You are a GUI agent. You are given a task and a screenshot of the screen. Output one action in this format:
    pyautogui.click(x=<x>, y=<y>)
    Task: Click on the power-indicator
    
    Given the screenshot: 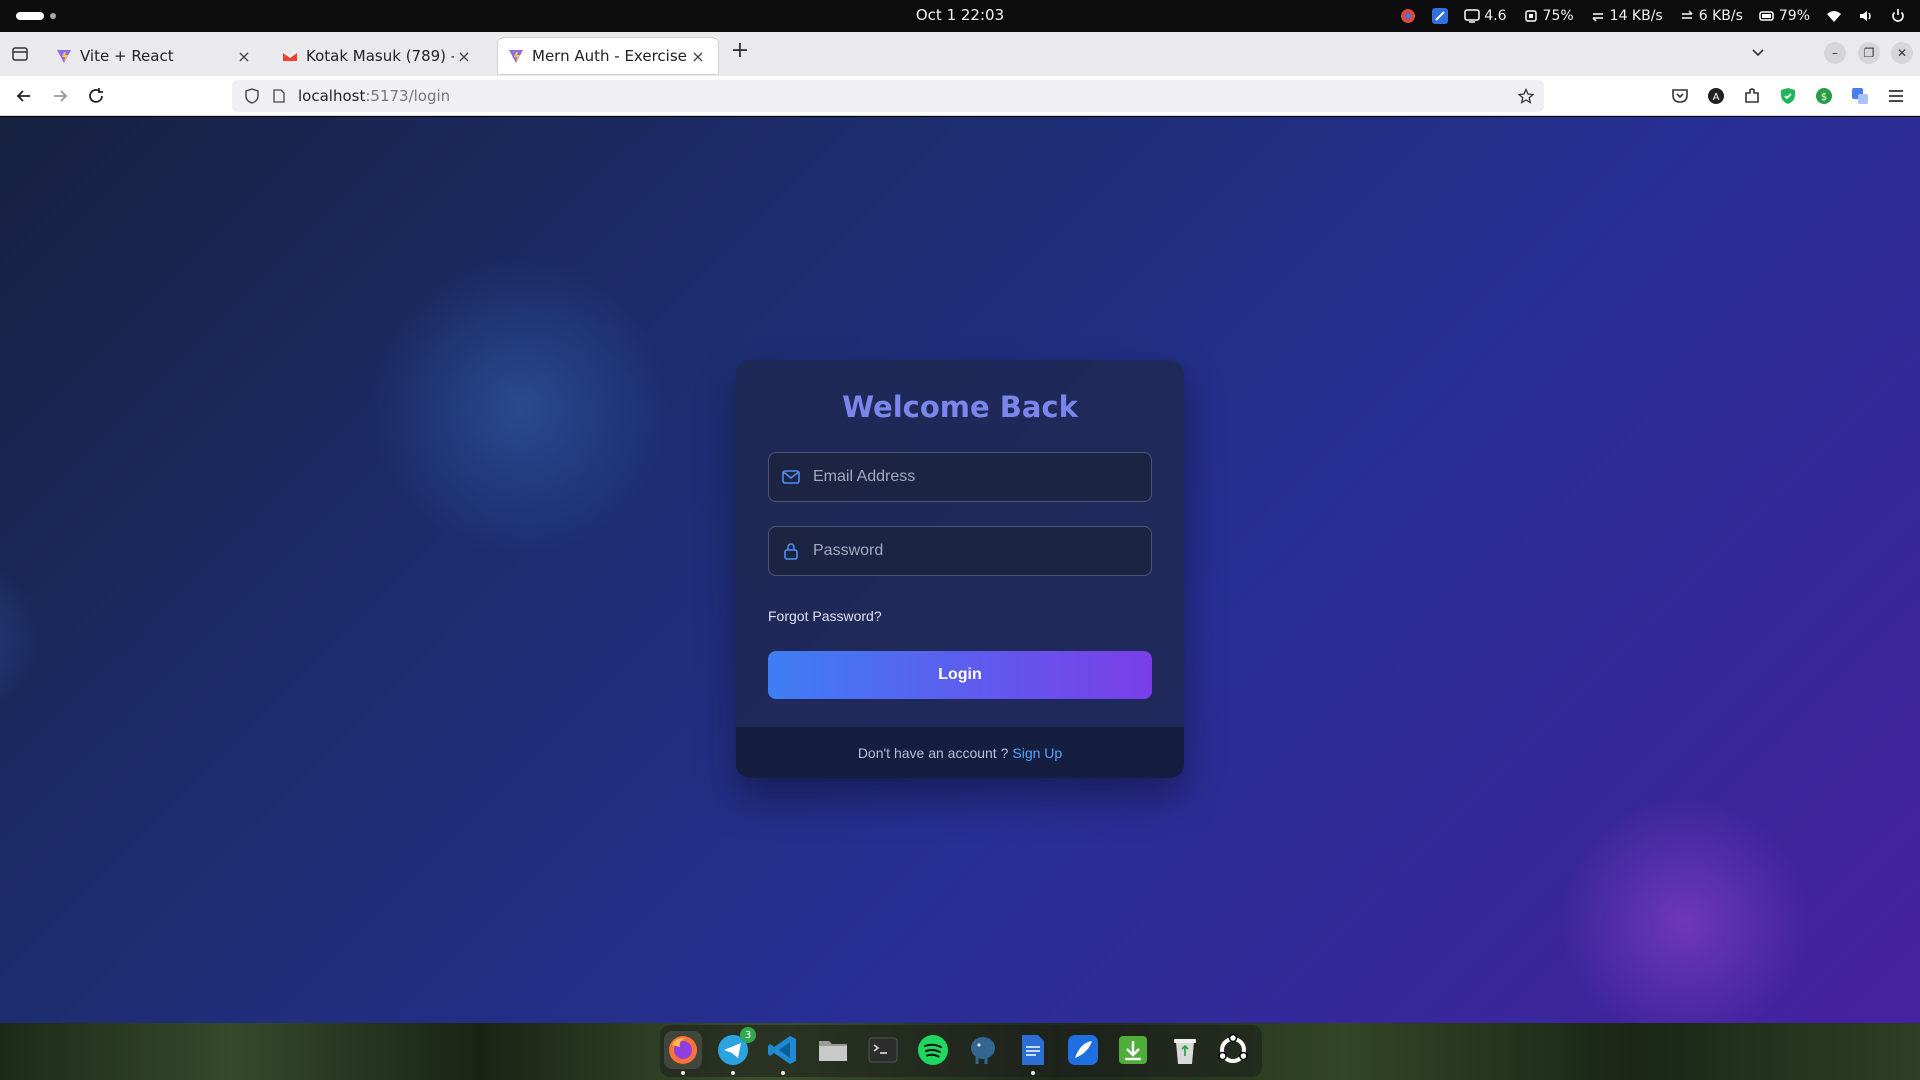 What is the action you would take?
    pyautogui.click(x=1898, y=16)
    